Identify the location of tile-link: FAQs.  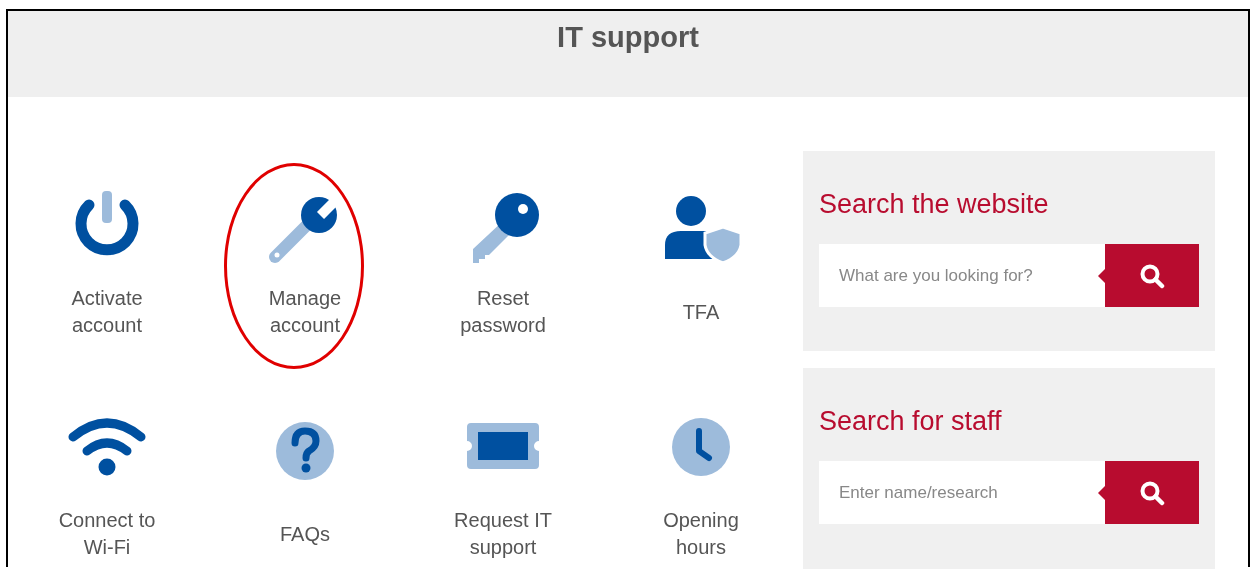
(305, 534).